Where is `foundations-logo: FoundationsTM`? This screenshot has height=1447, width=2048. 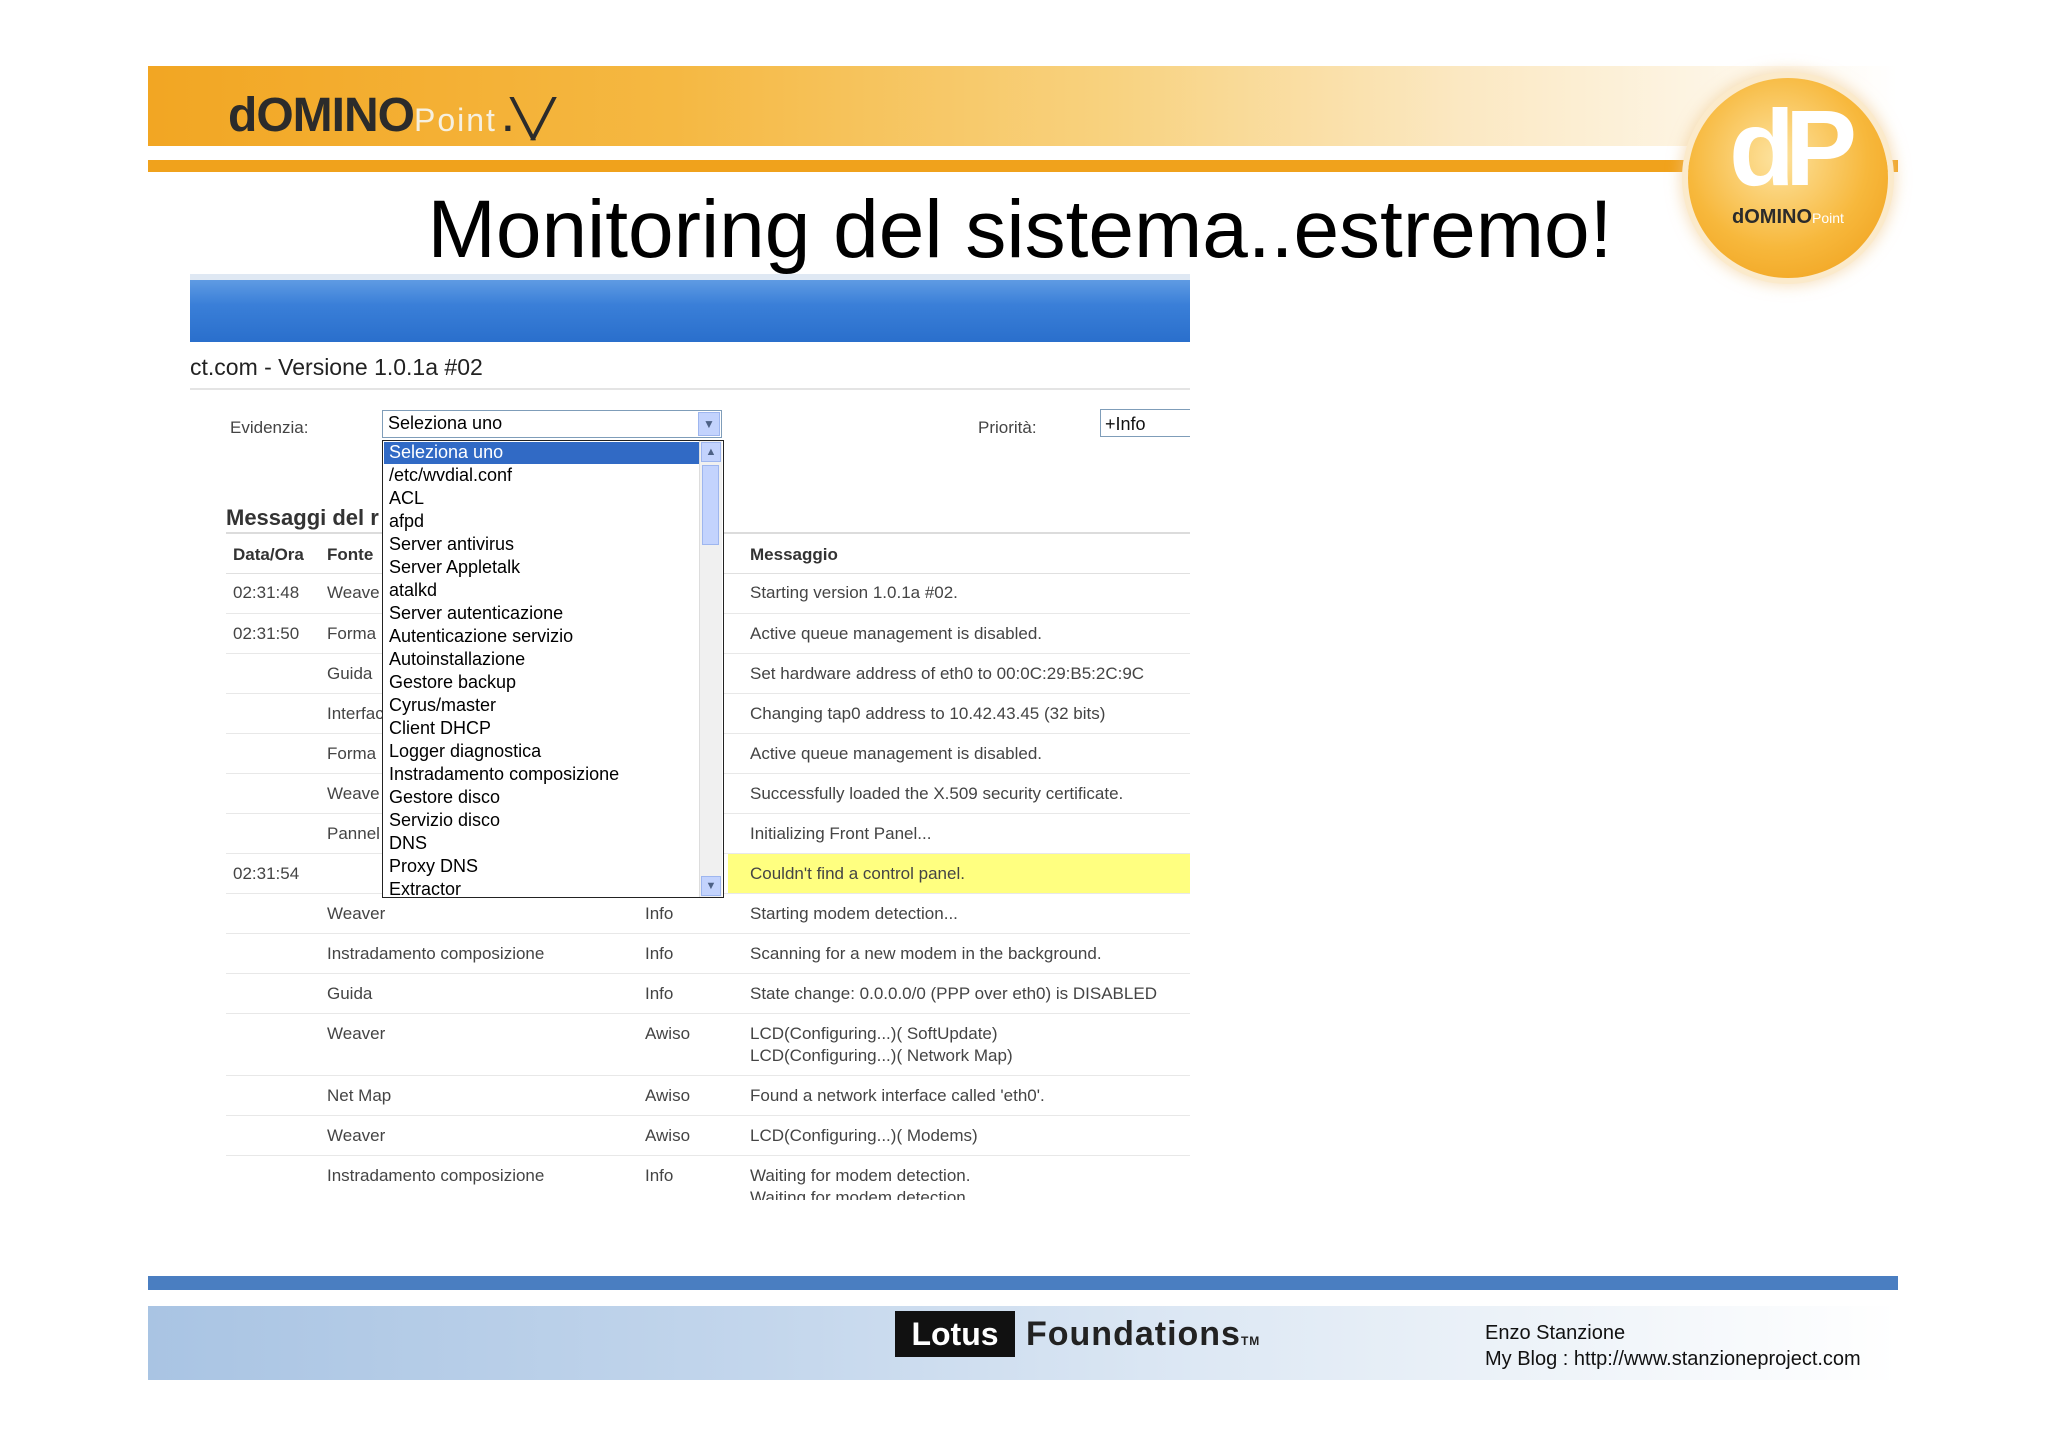
foundations-logo: FoundationsTM is located at coordinates (1143, 1334).